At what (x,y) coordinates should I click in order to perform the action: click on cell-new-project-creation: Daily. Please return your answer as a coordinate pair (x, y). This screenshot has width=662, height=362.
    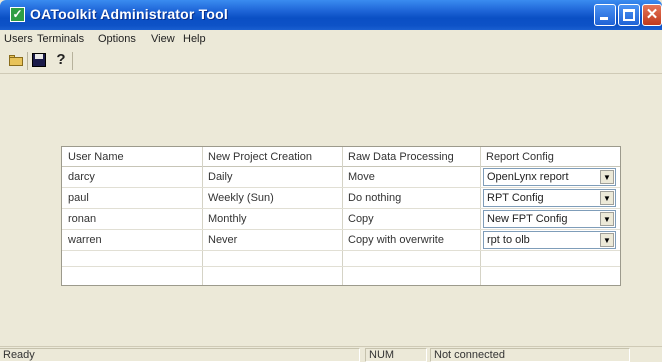
    Looking at the image, I should click on (220, 177).